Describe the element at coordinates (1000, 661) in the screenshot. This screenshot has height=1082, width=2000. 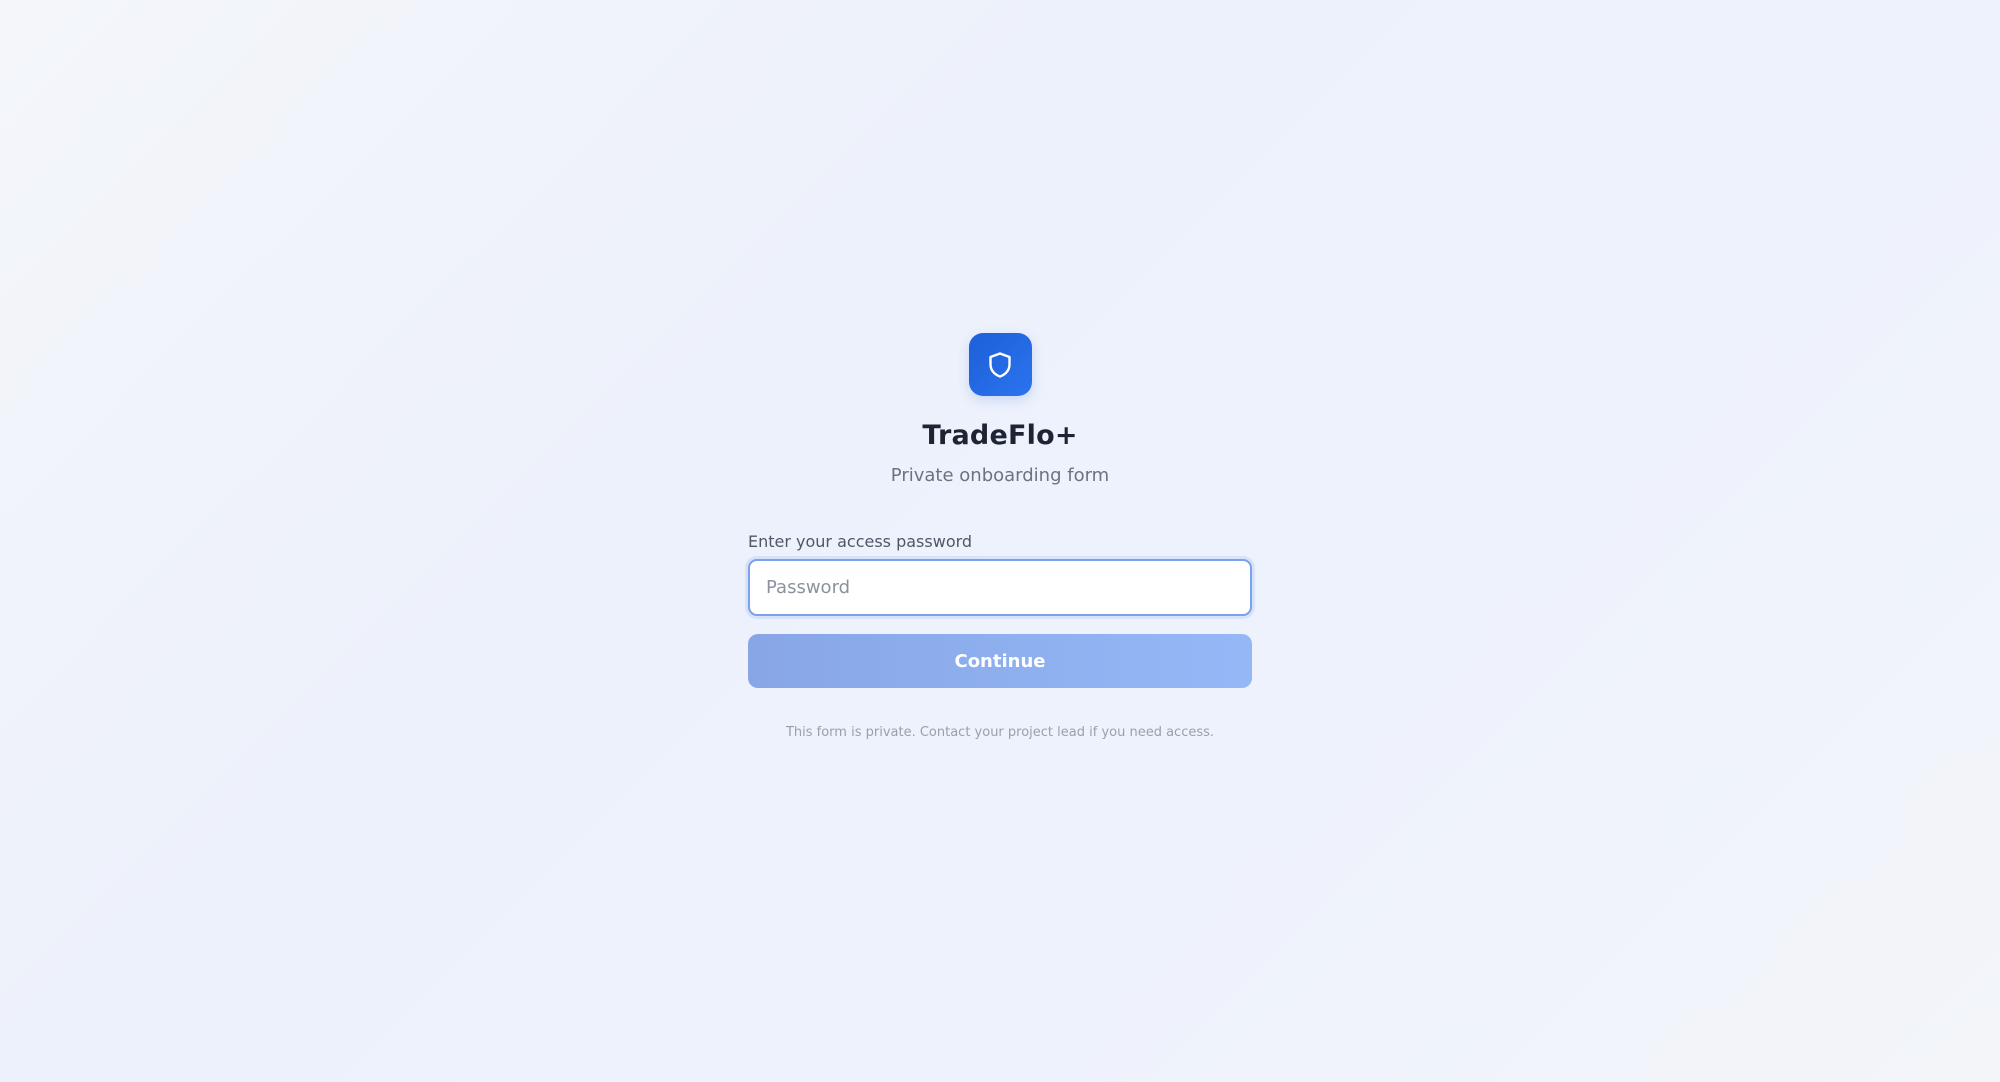
I see `continue-button: Continue` at that location.